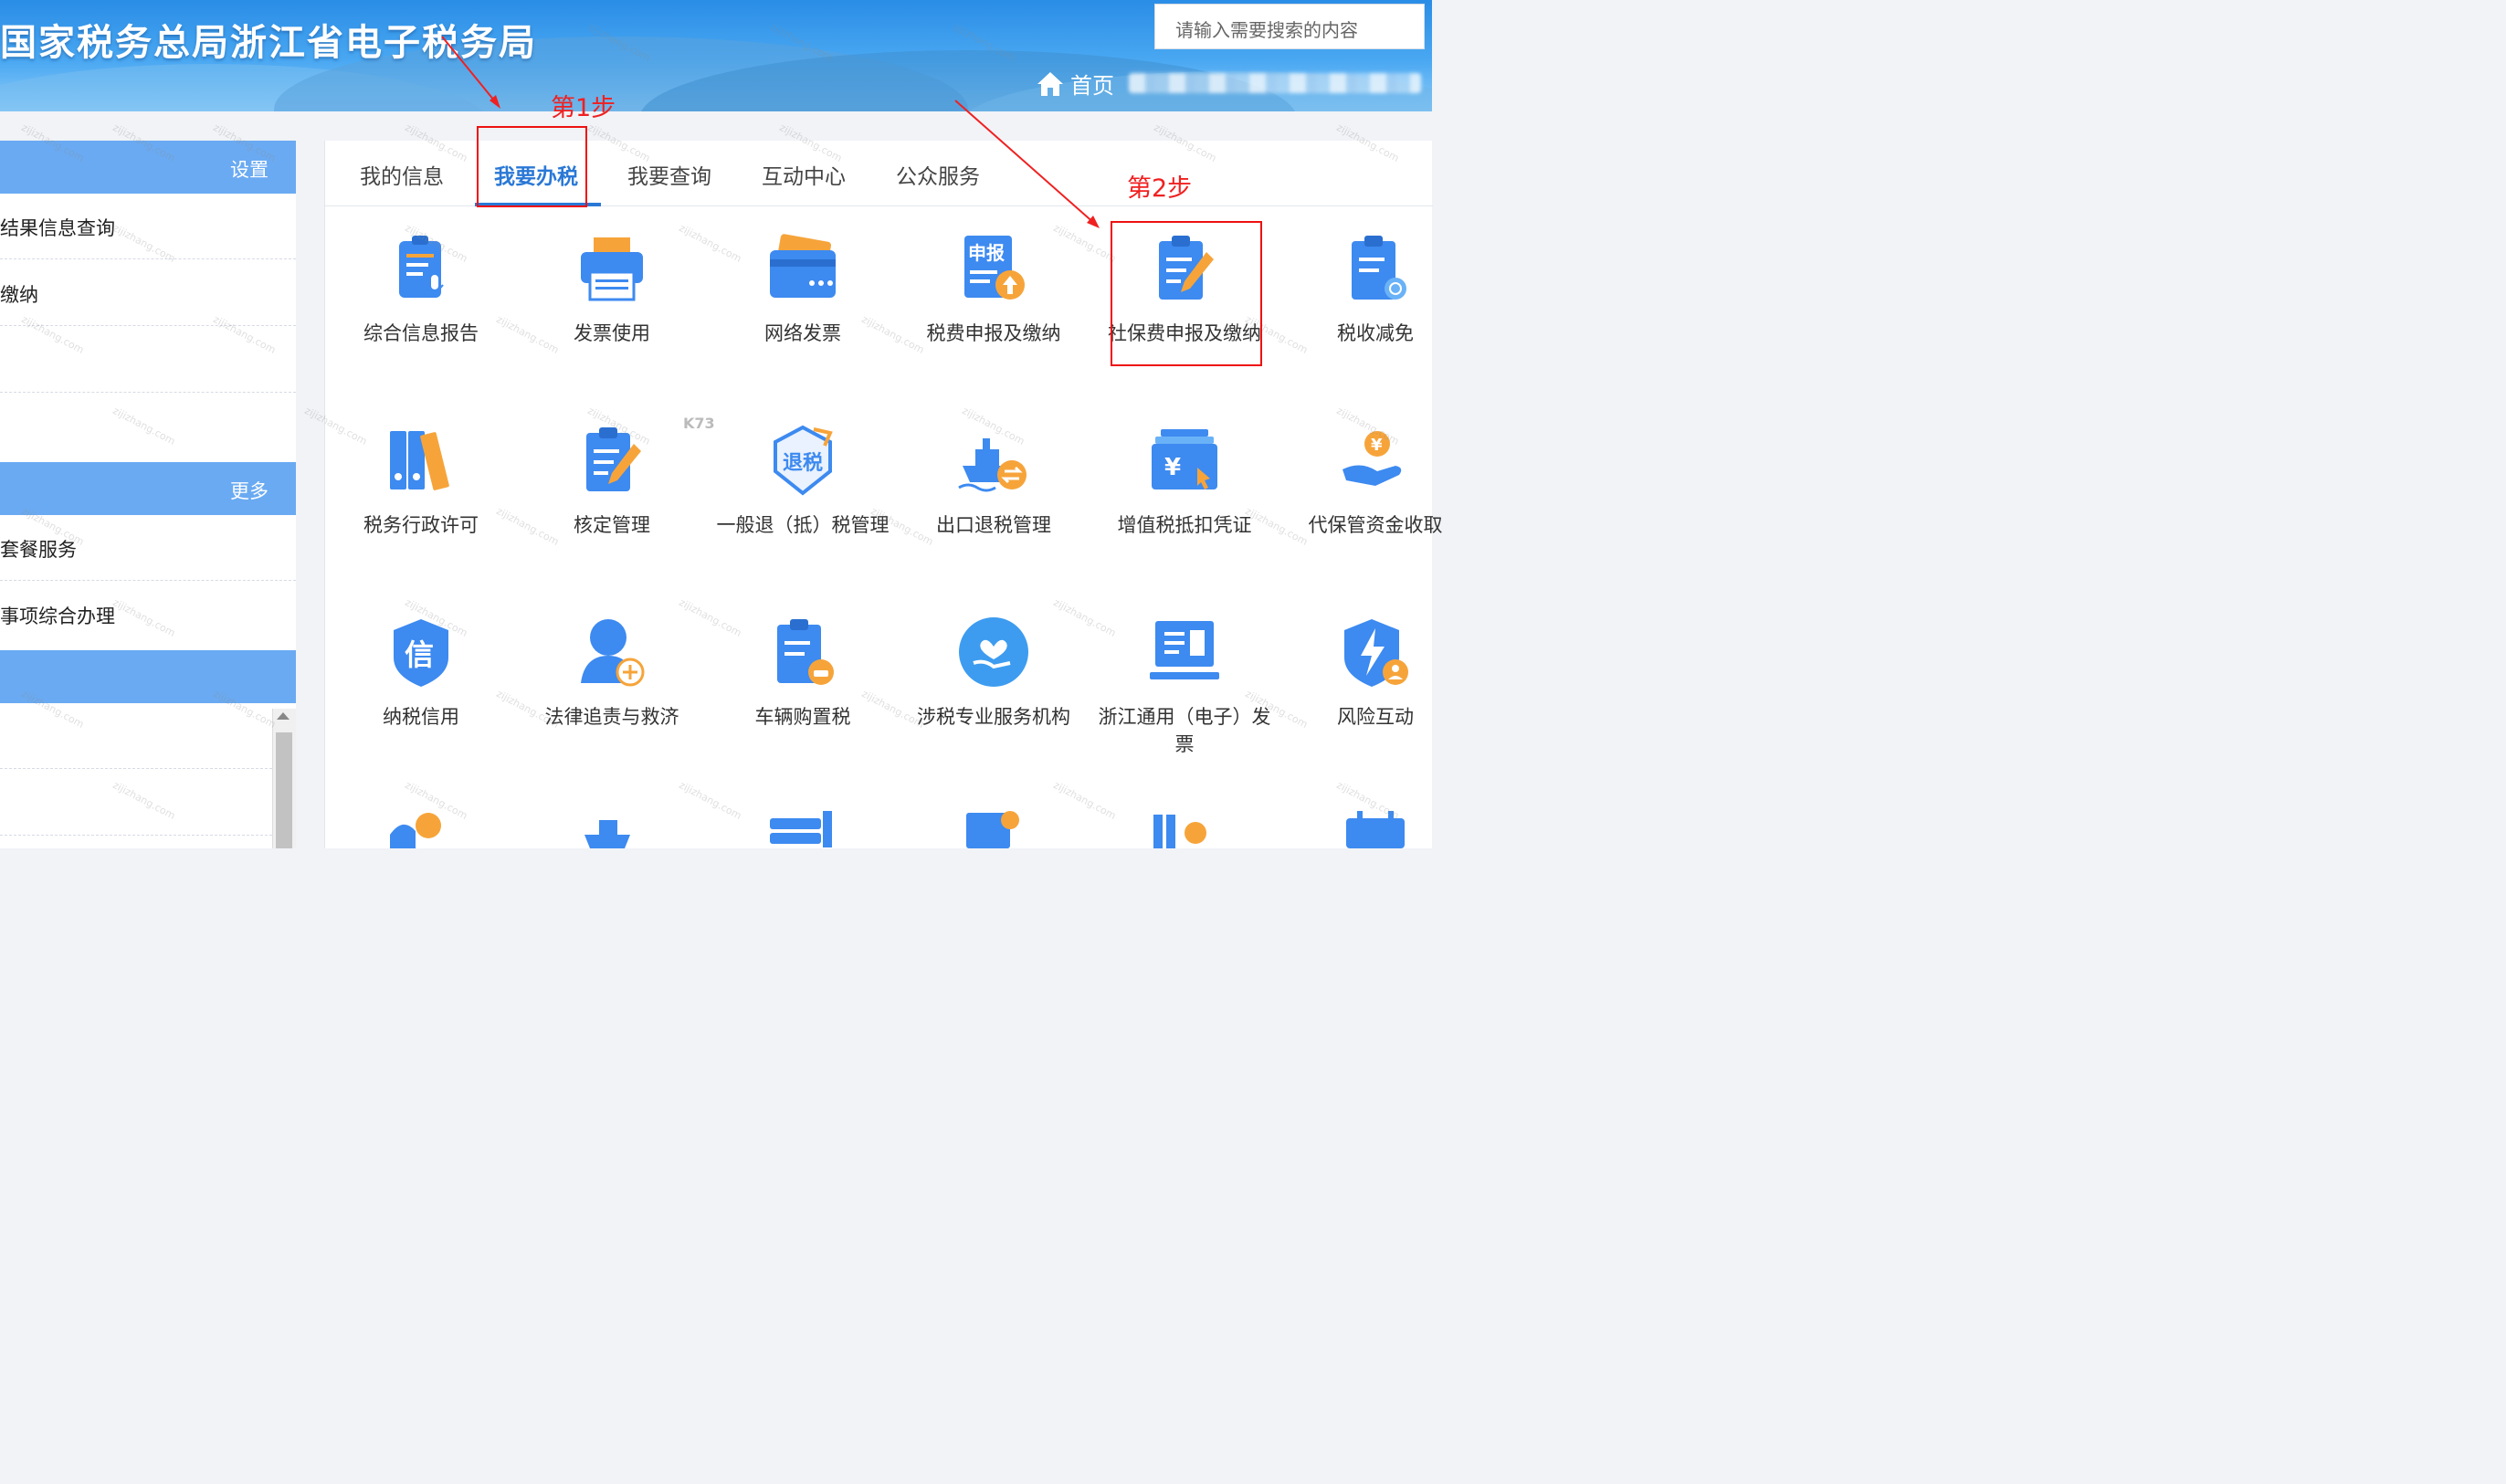 This screenshot has height=1484, width=2506. I want to click on svg-text: 申报, so click(986, 253).